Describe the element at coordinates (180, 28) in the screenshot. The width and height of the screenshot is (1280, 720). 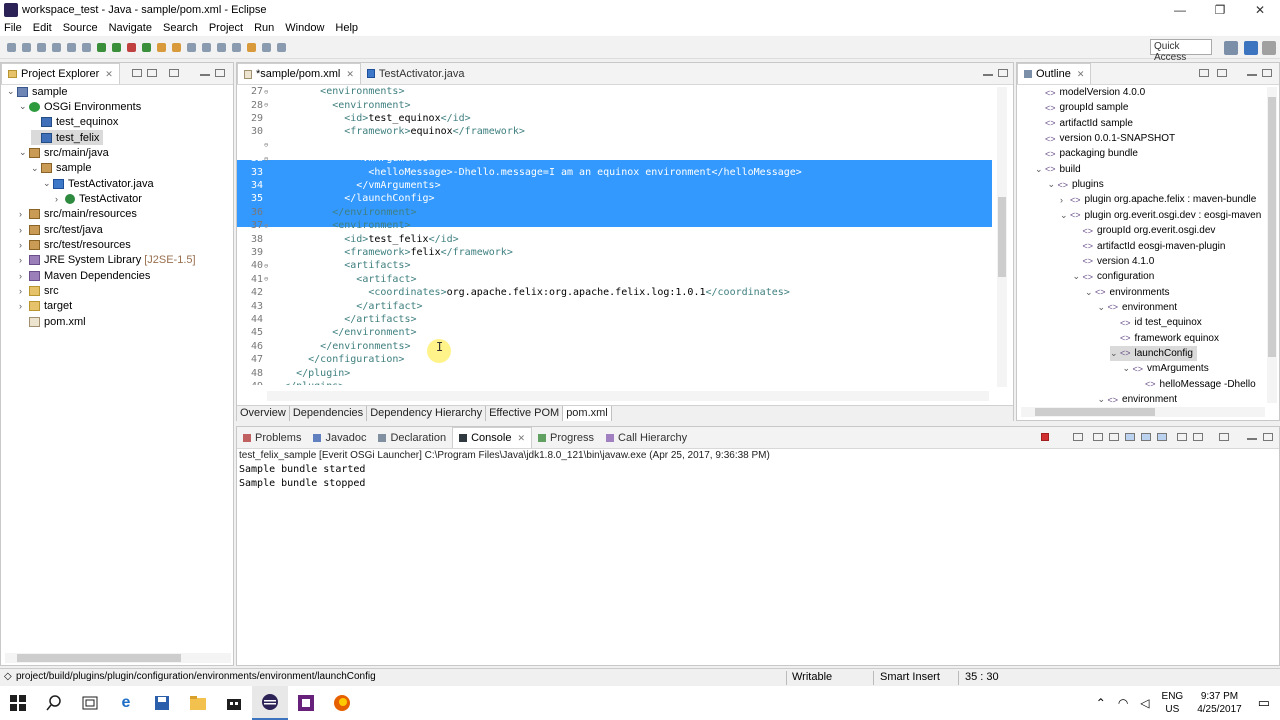
I see `menu-search: Search` at that location.